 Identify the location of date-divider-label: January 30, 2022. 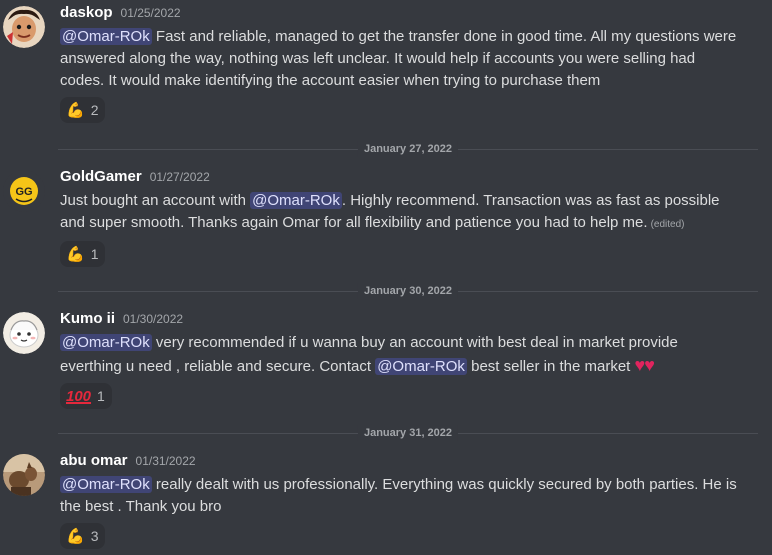
(408, 291).